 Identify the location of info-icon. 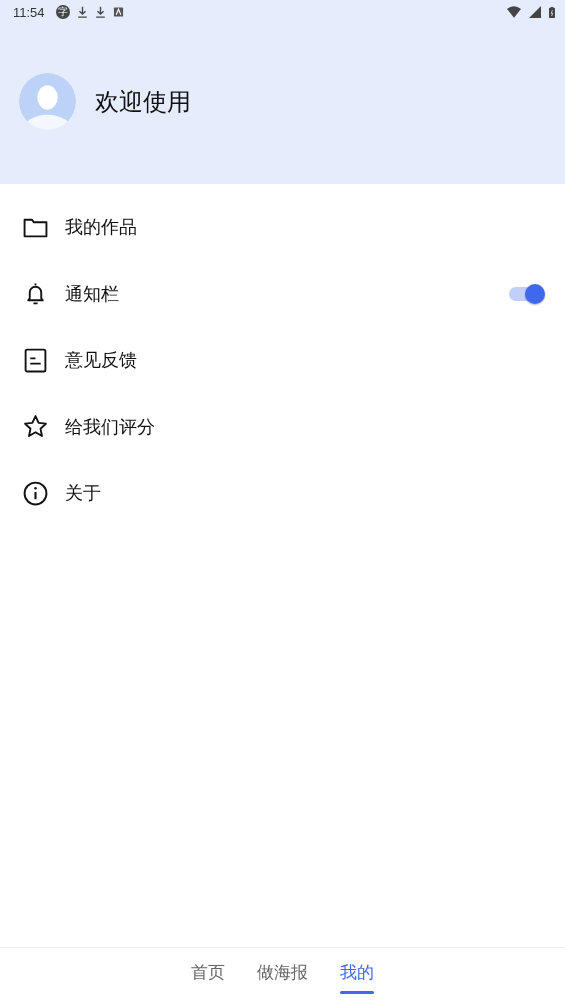
(35, 493).